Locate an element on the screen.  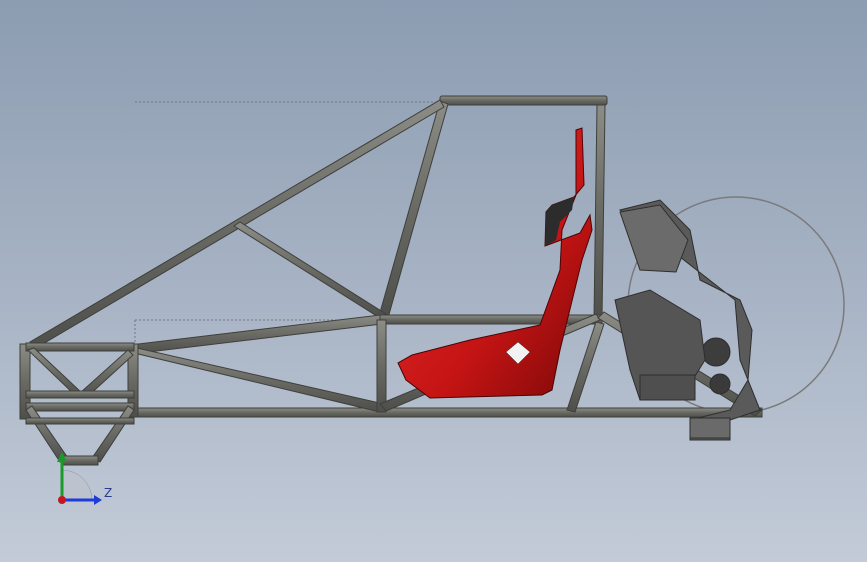
z-axis-label: Z is located at coordinates (108, 493).